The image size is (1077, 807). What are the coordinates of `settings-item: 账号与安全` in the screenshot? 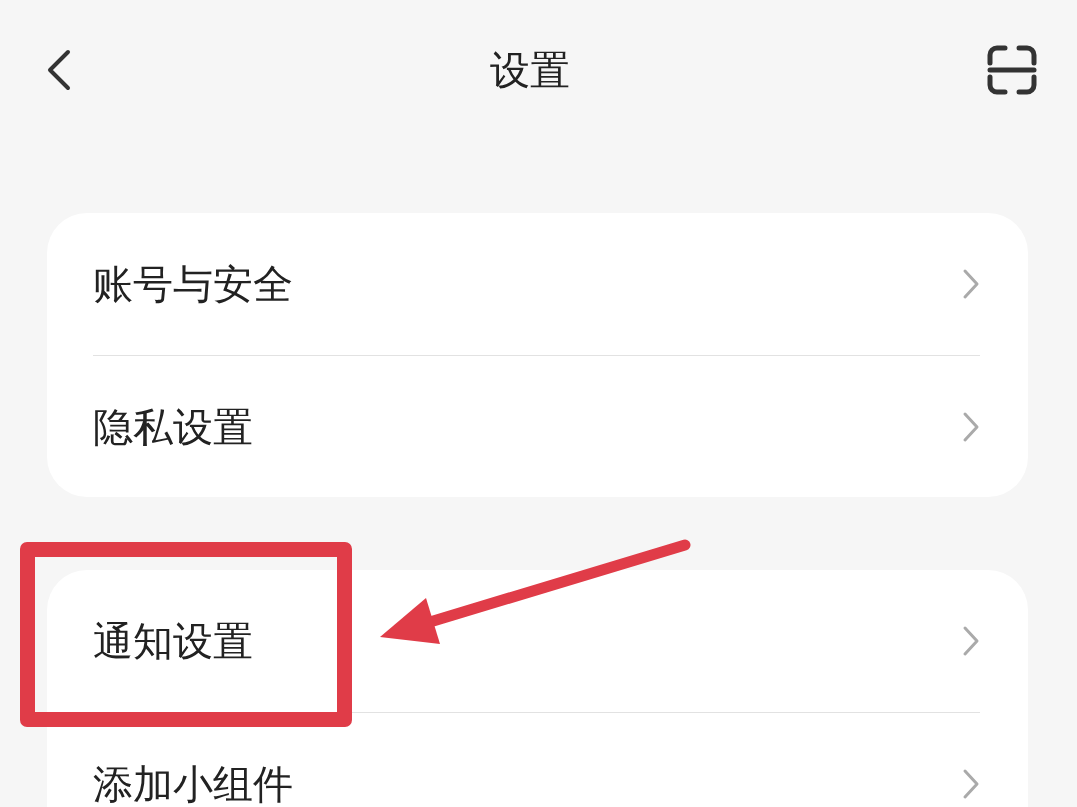 It's located at (536, 284).